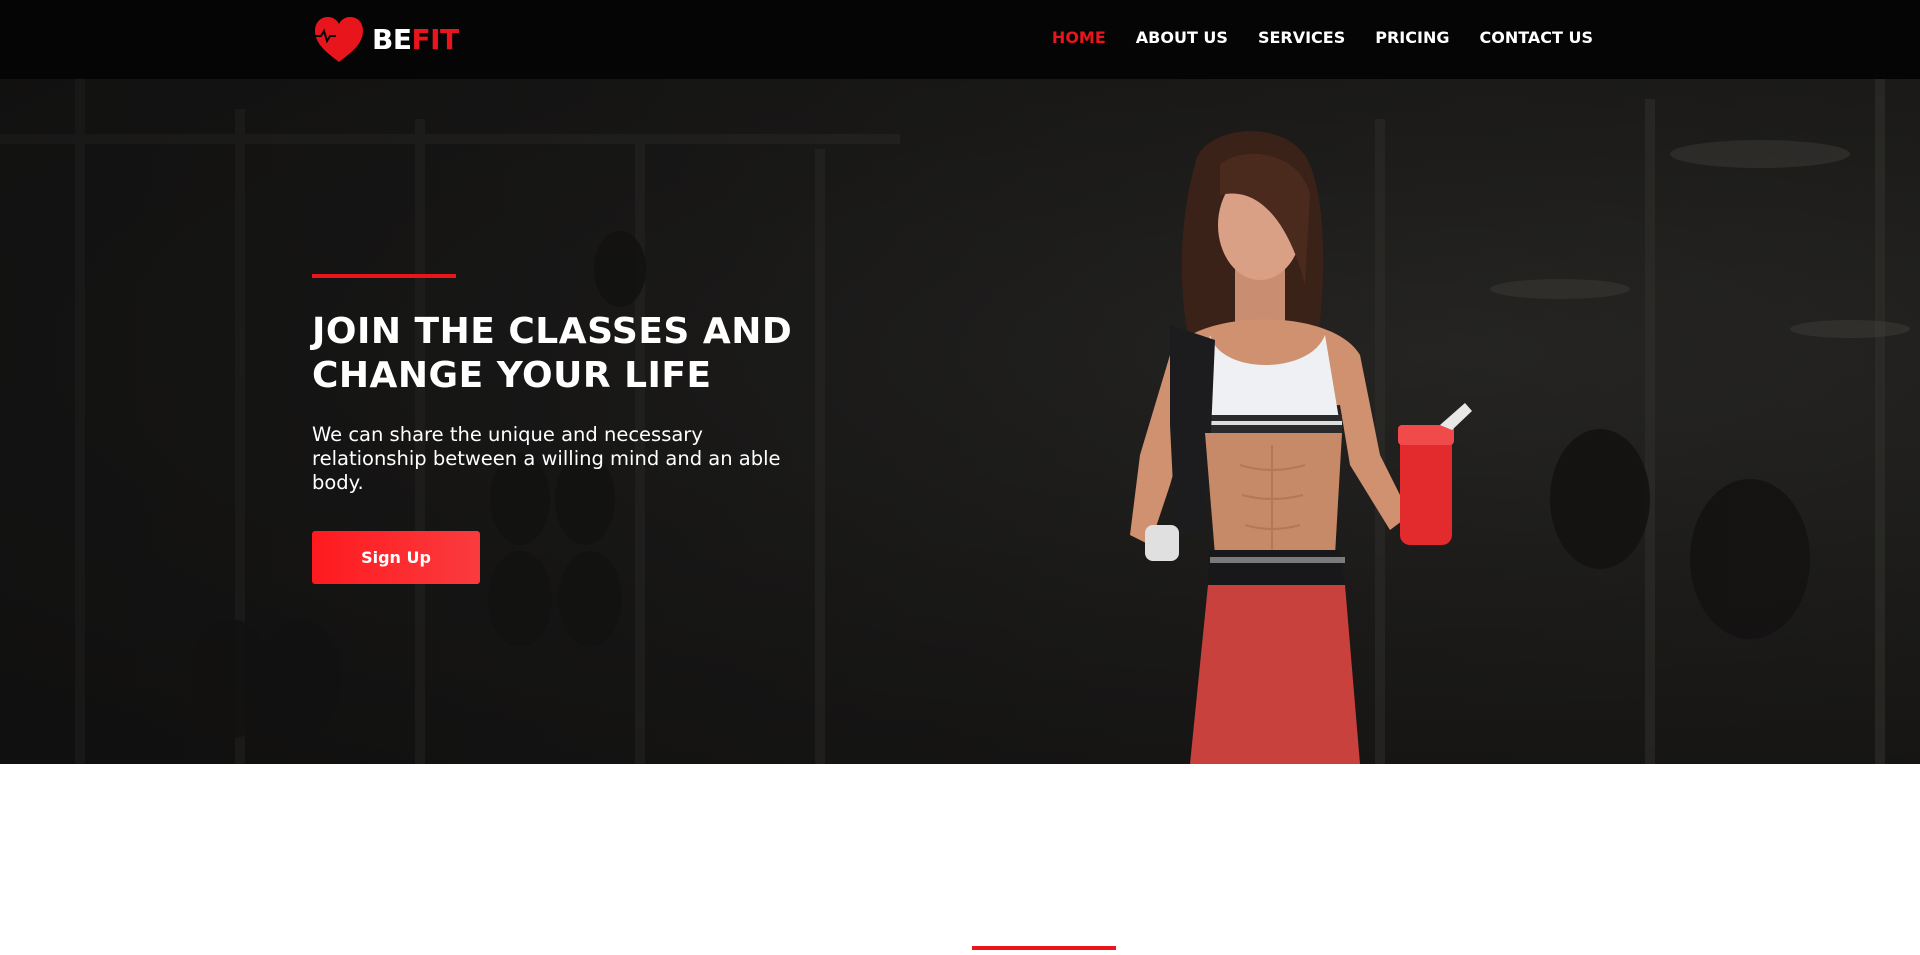 The image size is (1920, 955). What do you see at coordinates (338, 39) in the screenshot?
I see `heart-icon` at bounding box center [338, 39].